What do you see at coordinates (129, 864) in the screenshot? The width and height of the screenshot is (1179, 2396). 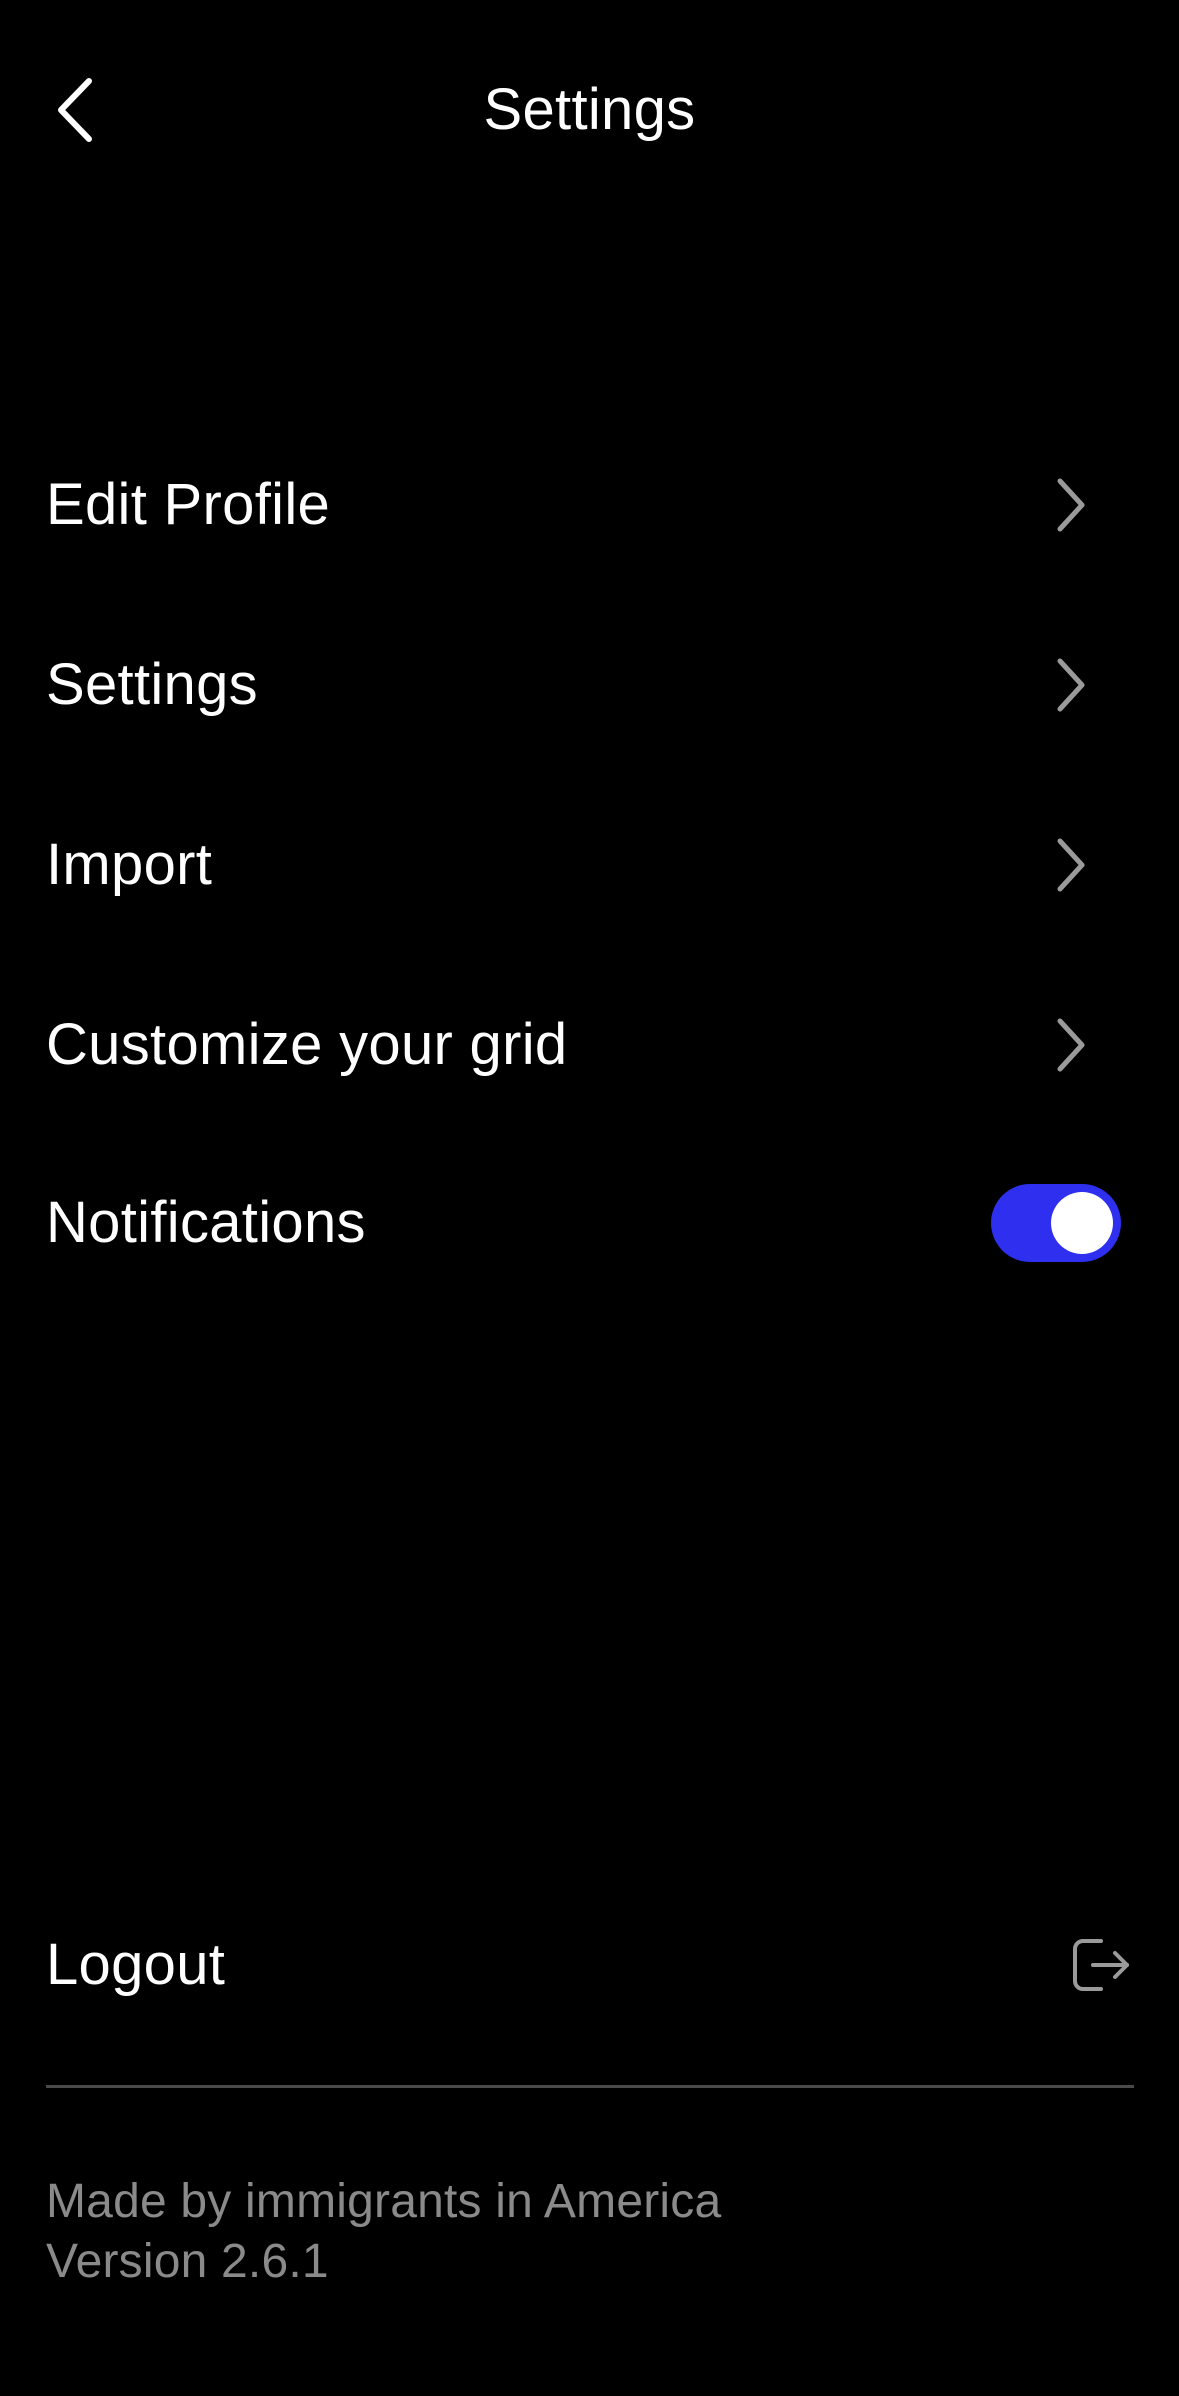 I see `menu-item-label: Import` at bounding box center [129, 864].